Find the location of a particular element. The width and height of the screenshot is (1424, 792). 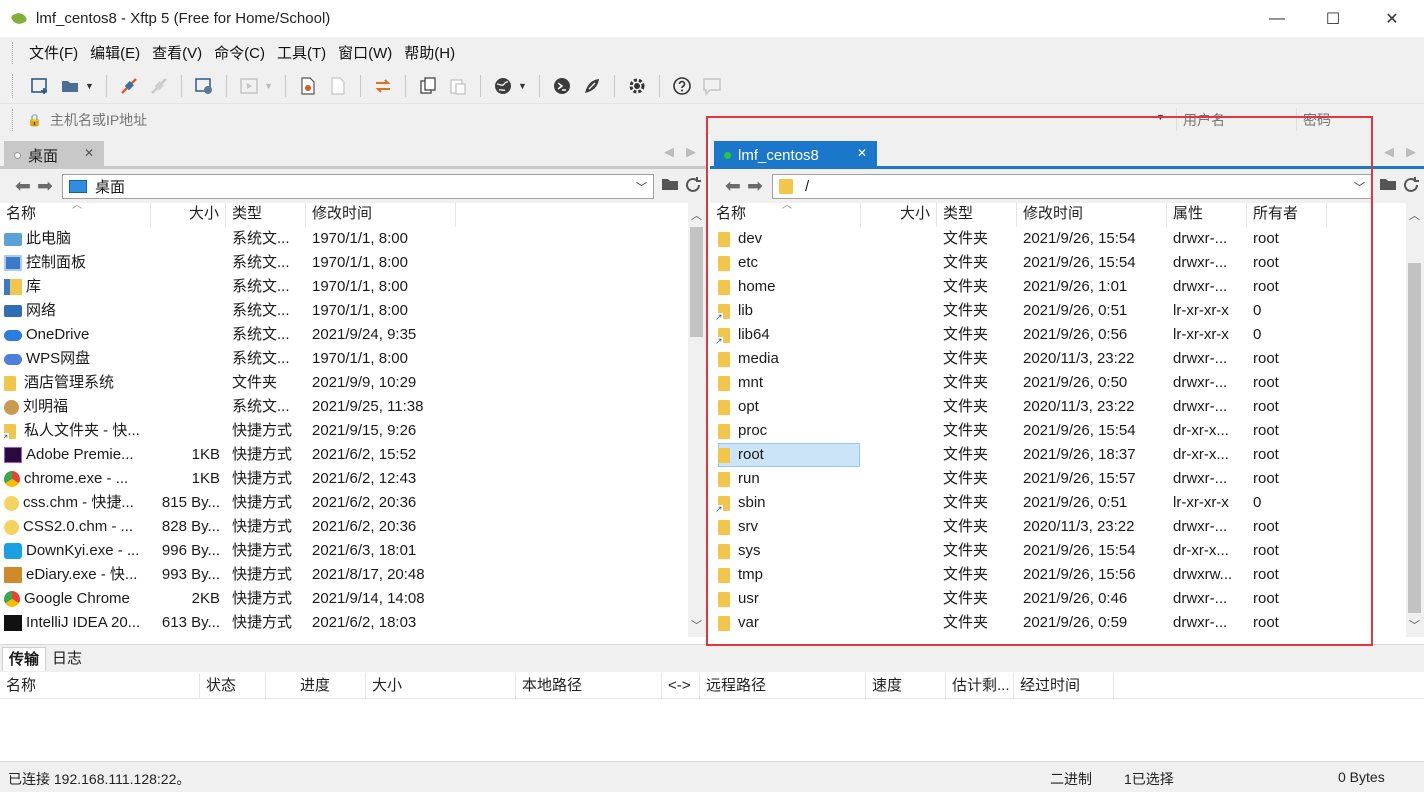

file-name-cell: OneDrive is located at coordinates (76, 335).